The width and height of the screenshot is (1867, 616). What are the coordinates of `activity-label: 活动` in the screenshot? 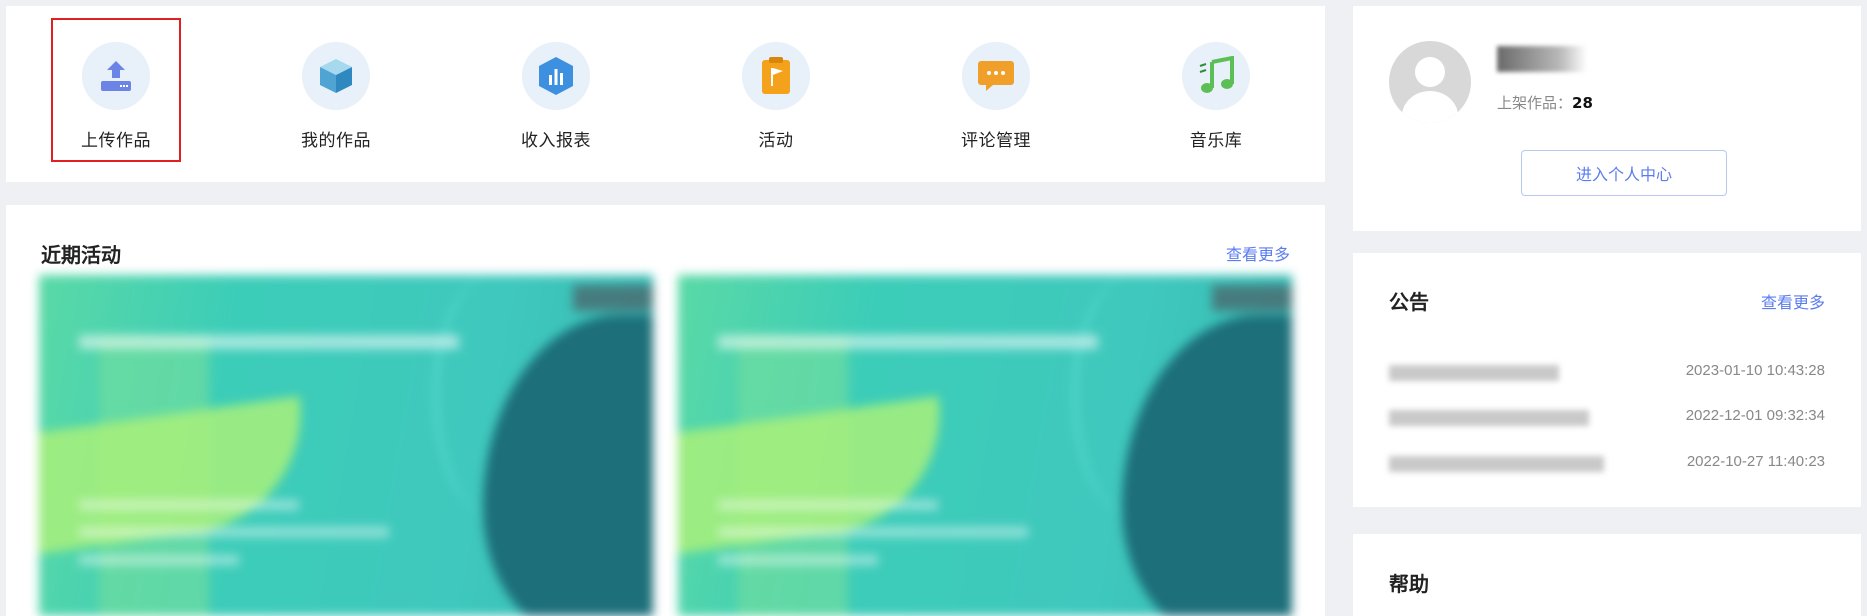 It's located at (776, 141).